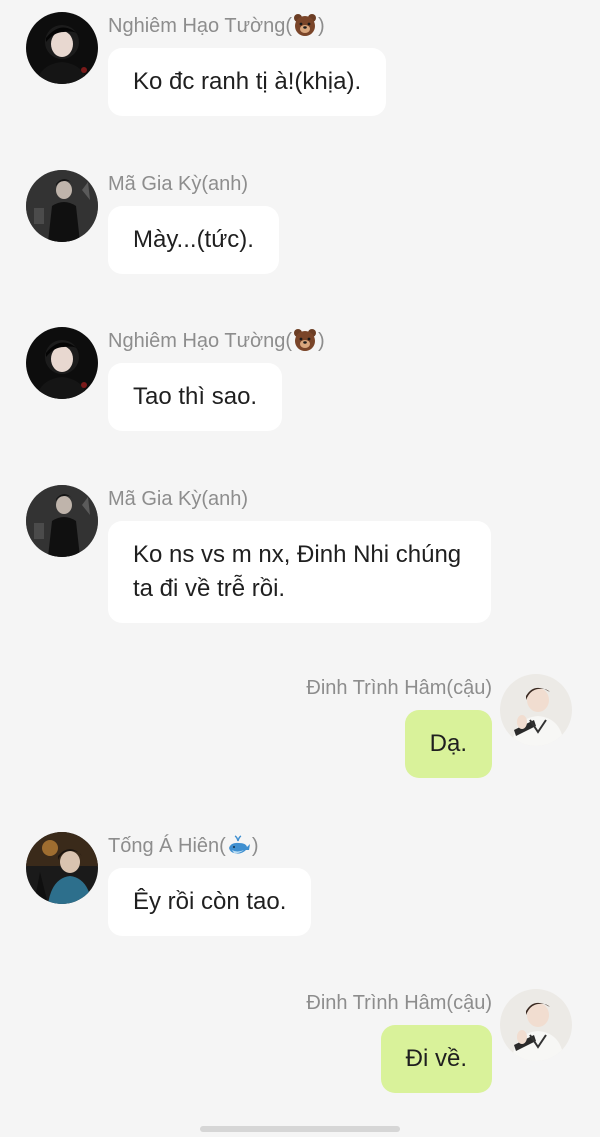 The width and height of the screenshot is (600, 1137). I want to click on sender-name: Tống Á Hiên(), so click(183, 845).